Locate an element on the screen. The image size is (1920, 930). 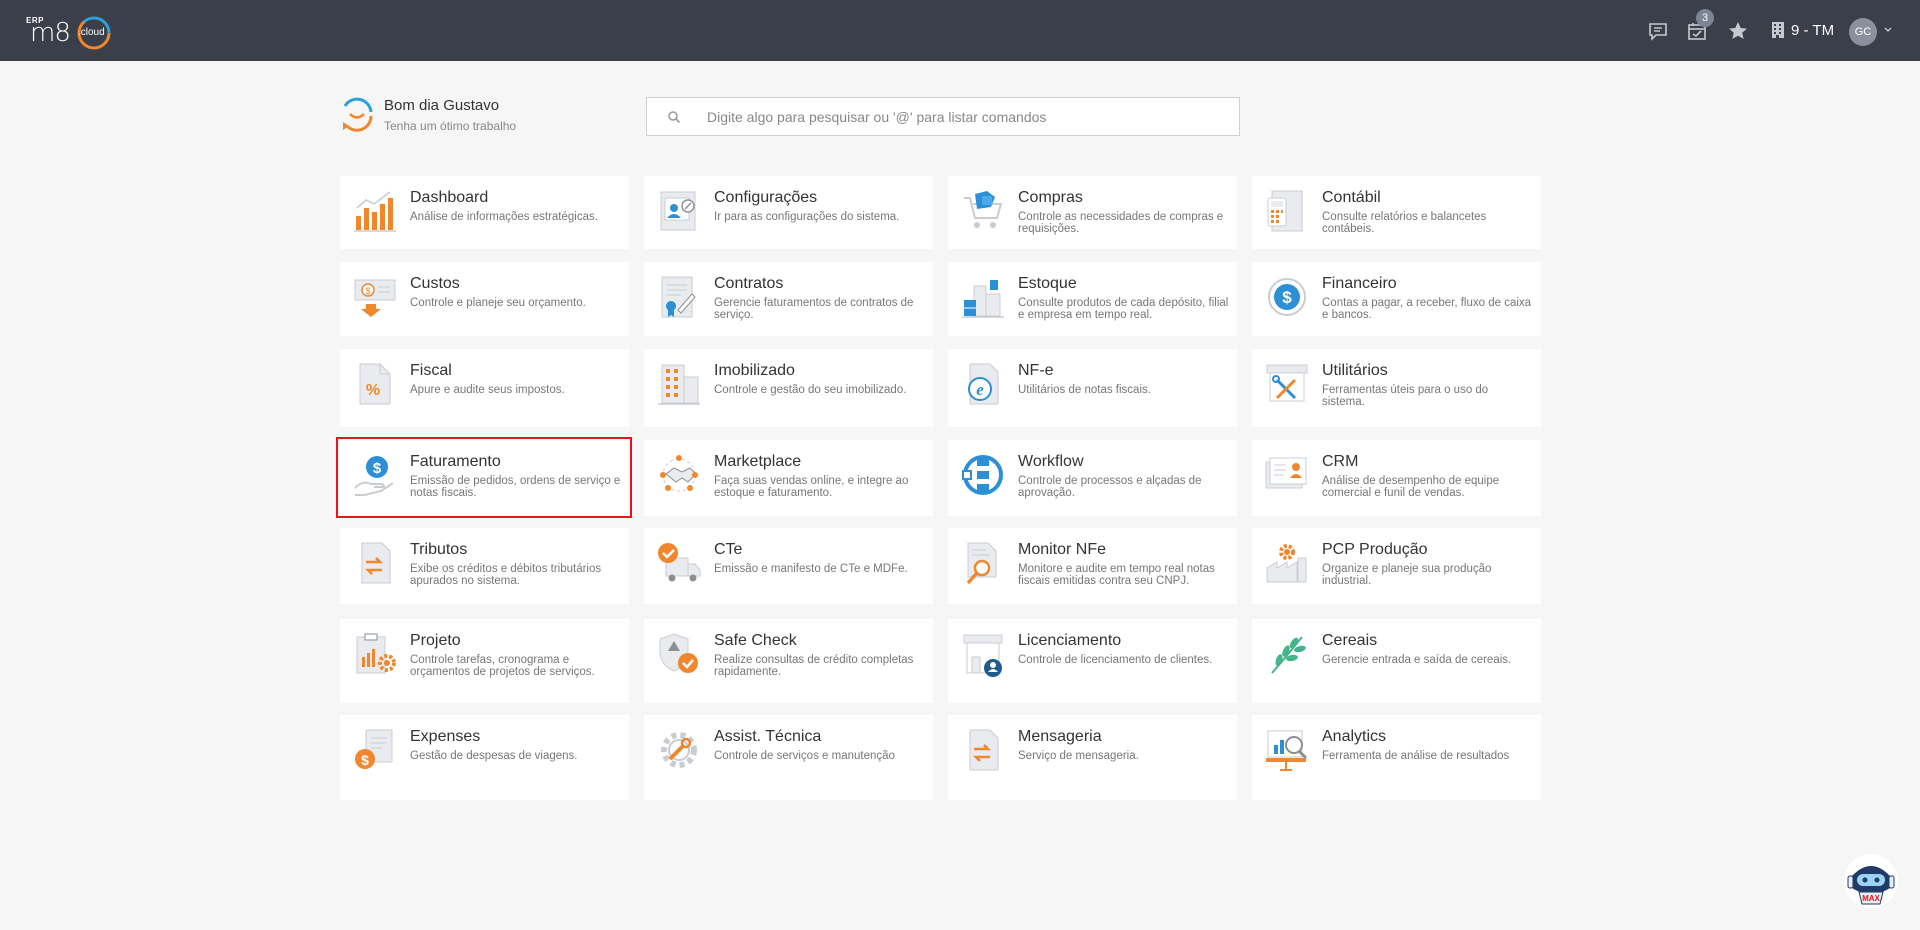
greeting-smile-icon is located at coordinates (358, 114).